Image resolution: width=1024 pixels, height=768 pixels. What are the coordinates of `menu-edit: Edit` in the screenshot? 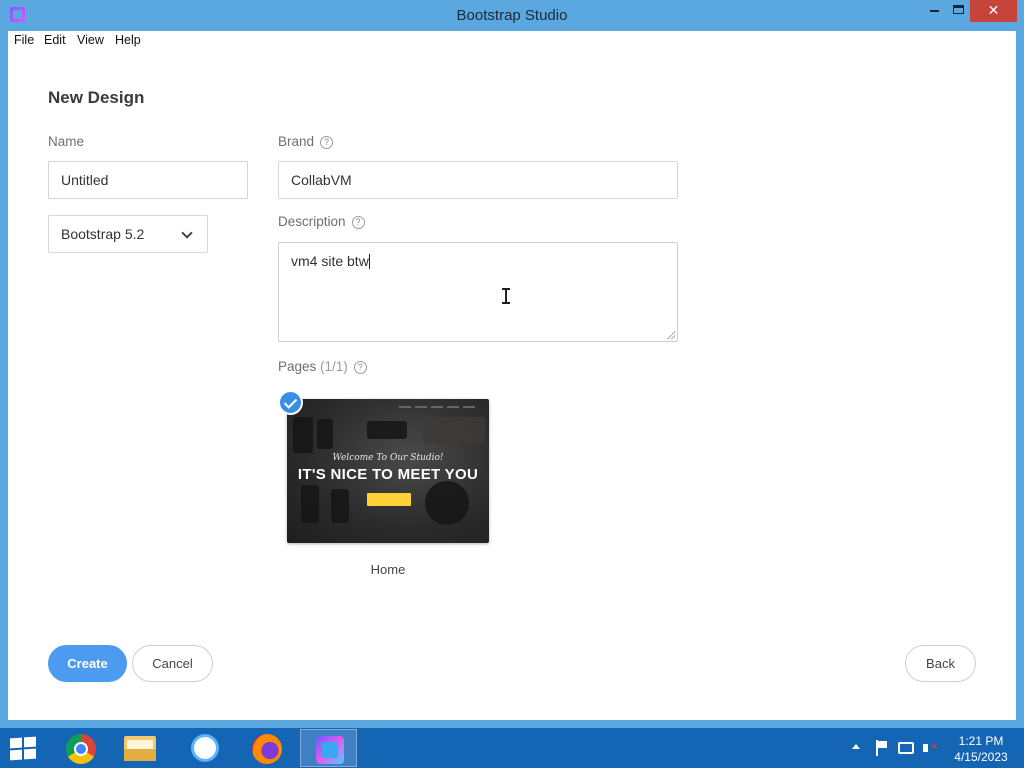 It's located at (55, 40).